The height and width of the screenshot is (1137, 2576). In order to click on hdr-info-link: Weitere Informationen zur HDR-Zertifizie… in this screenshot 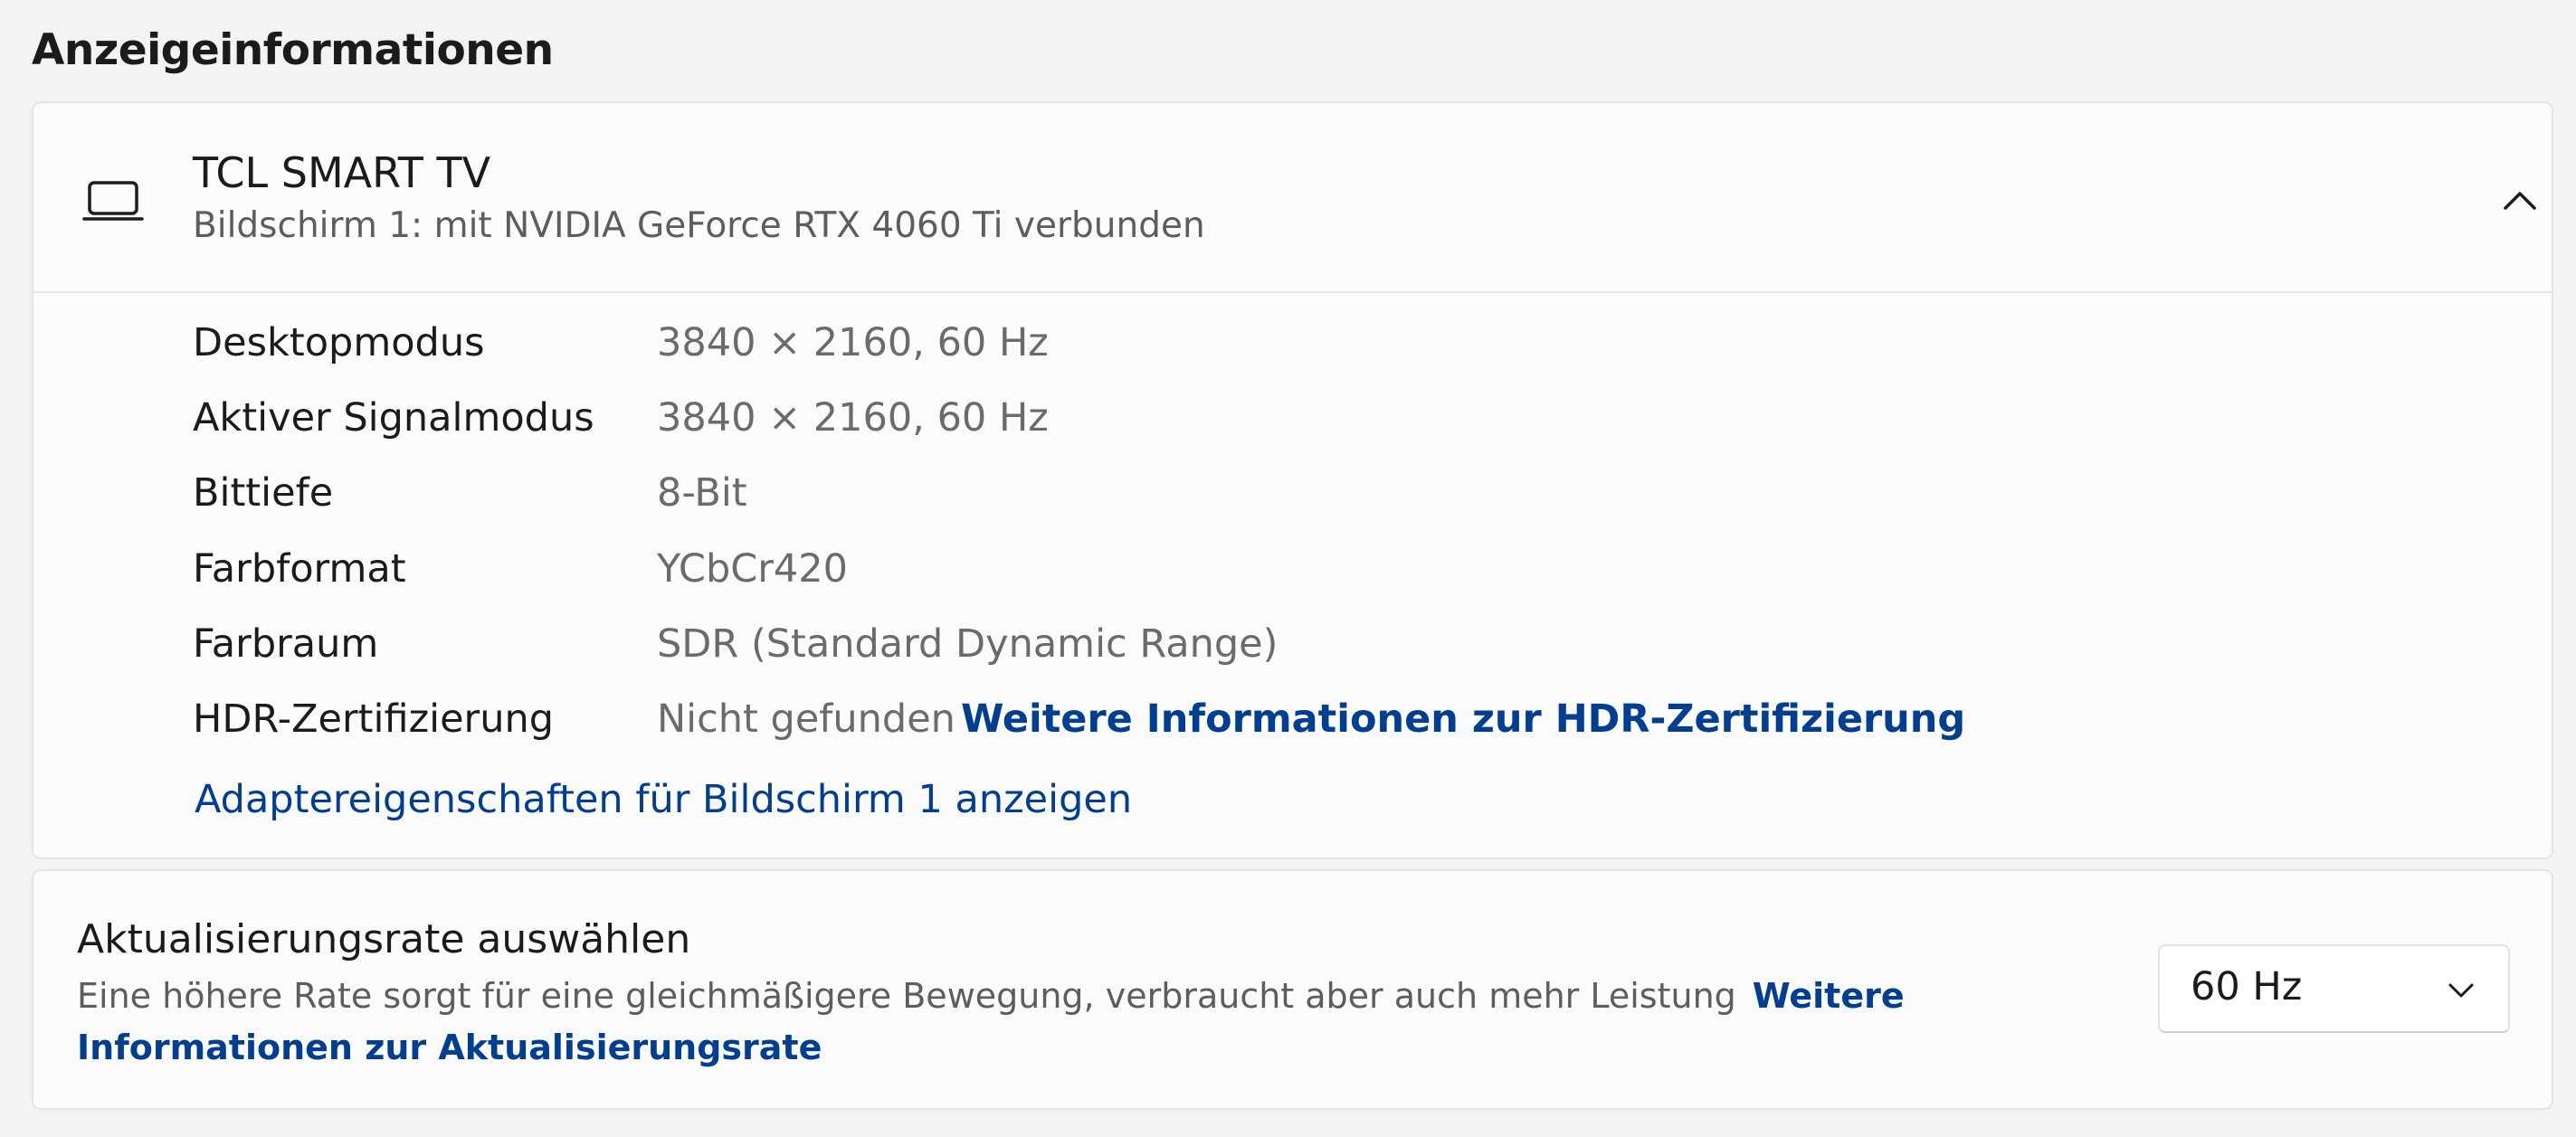, I will do `click(1463, 719)`.